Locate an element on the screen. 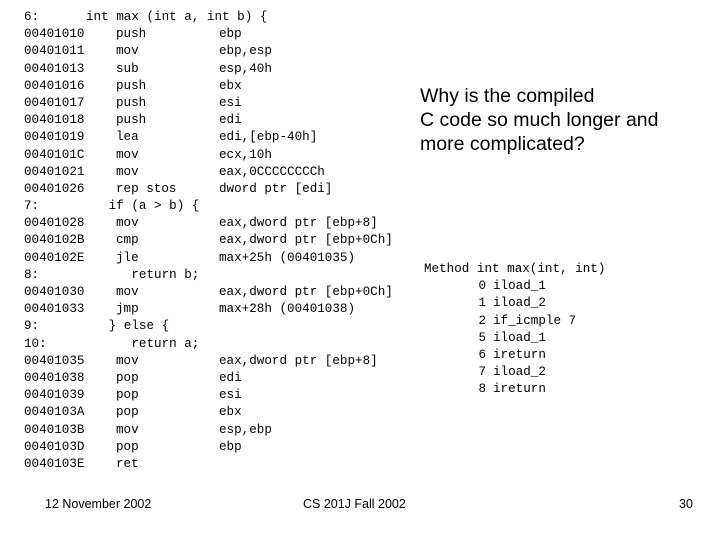 This screenshot has width=720, height=540. source-line-text: return b; is located at coordinates (143, 274).